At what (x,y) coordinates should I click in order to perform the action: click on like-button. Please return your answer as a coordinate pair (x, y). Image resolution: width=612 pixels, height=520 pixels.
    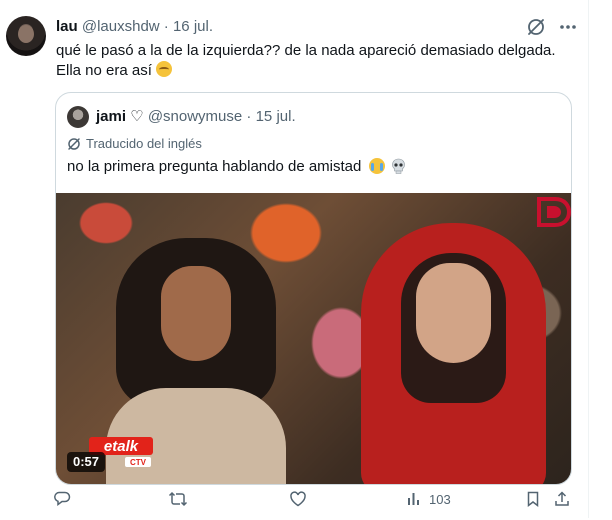
    Looking at the image, I should click on (298, 499).